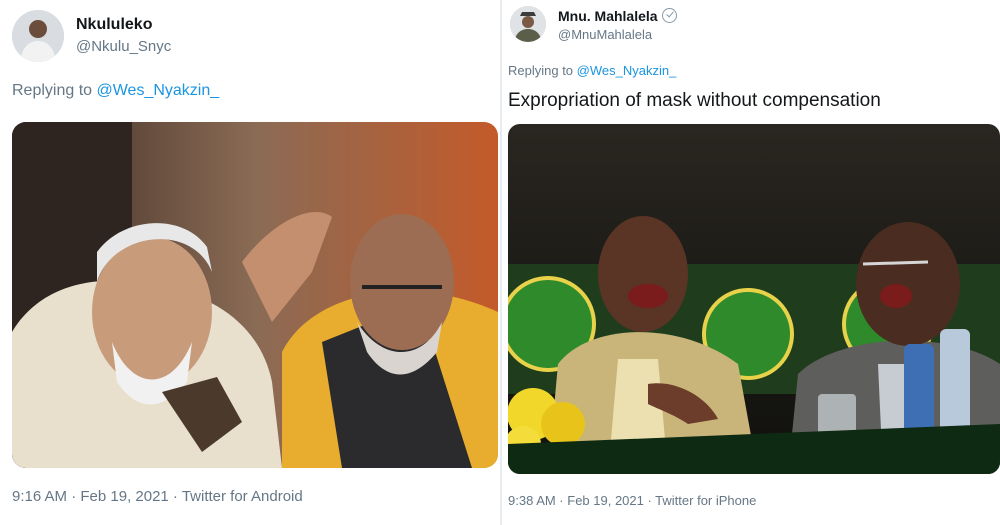 Image resolution: width=1000 pixels, height=525 pixels. I want to click on user-handle: @Nkulu_Snyc, so click(123, 46).